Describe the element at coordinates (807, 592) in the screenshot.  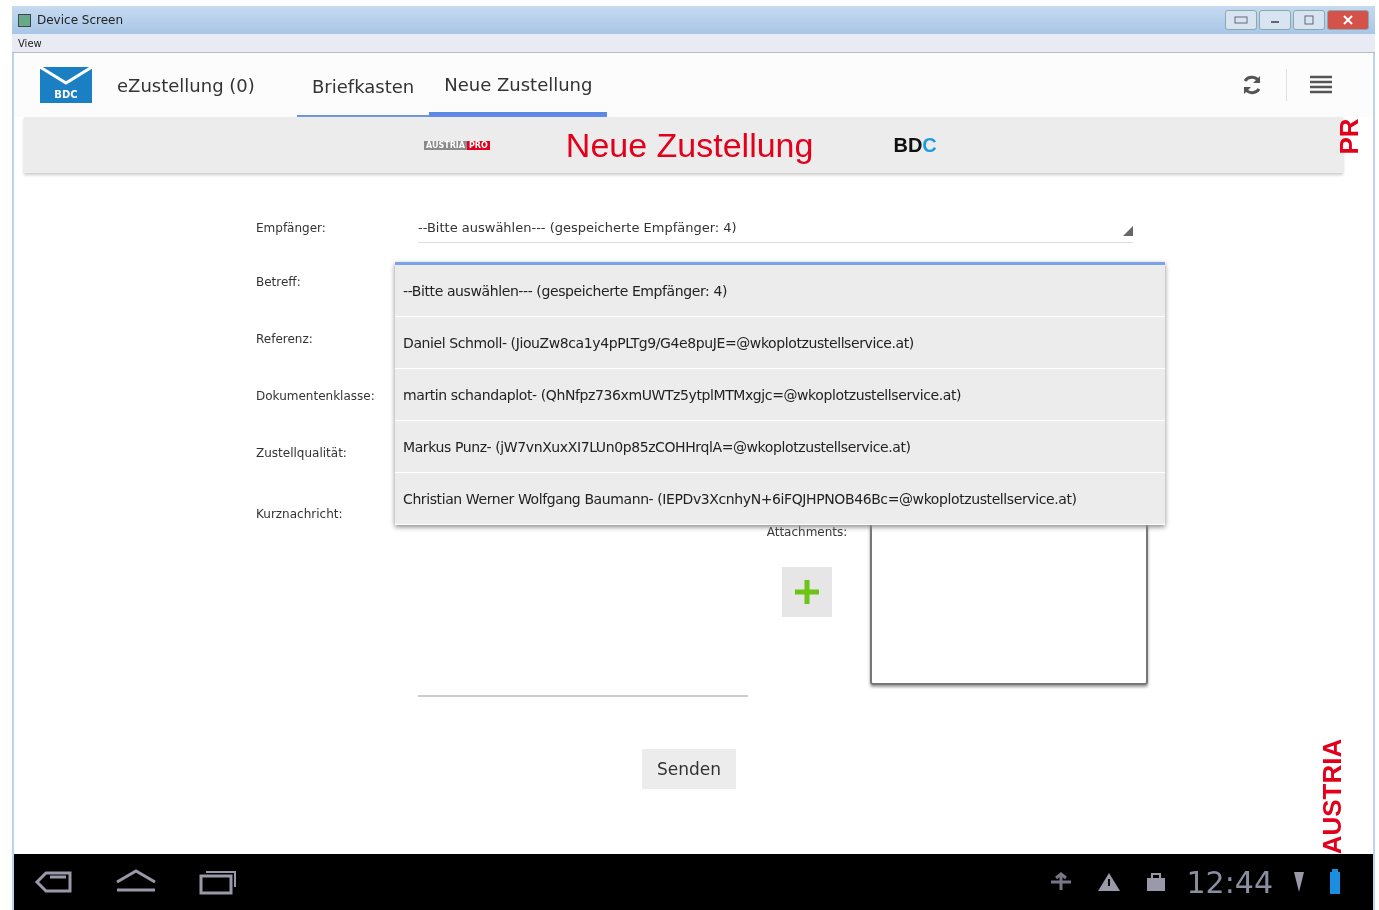
I see `plus-icon` at that location.